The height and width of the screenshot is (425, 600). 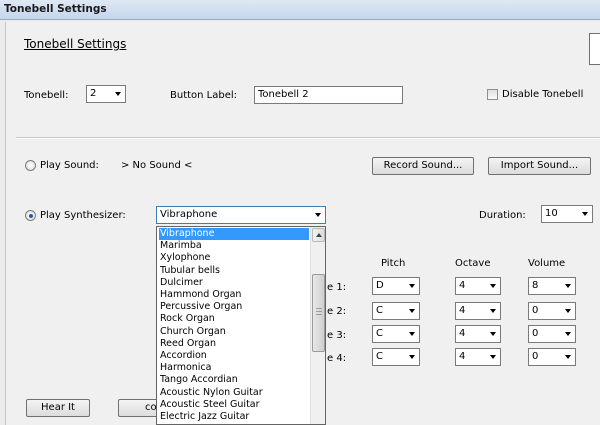 What do you see at coordinates (46, 95) in the screenshot?
I see `tonebell-label: Tonebell:` at bounding box center [46, 95].